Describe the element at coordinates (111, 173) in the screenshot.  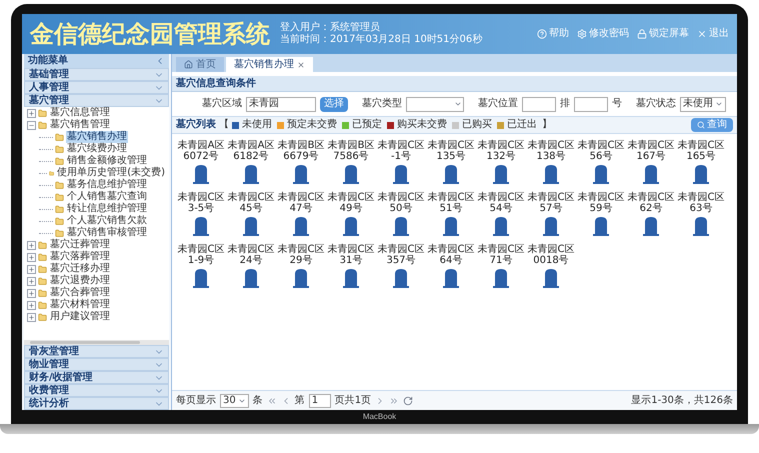
I see `tree-item: 使用单历史管理(未交费)` at that location.